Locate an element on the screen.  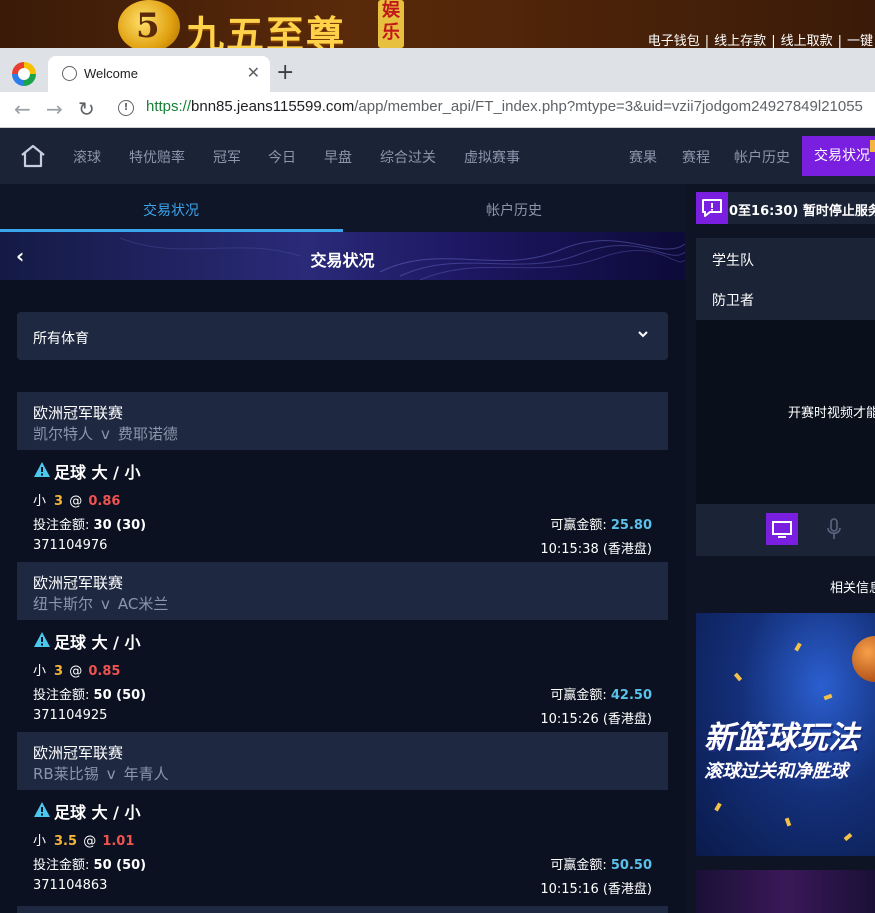
side-team-a: 学生队 is located at coordinates (733, 261).